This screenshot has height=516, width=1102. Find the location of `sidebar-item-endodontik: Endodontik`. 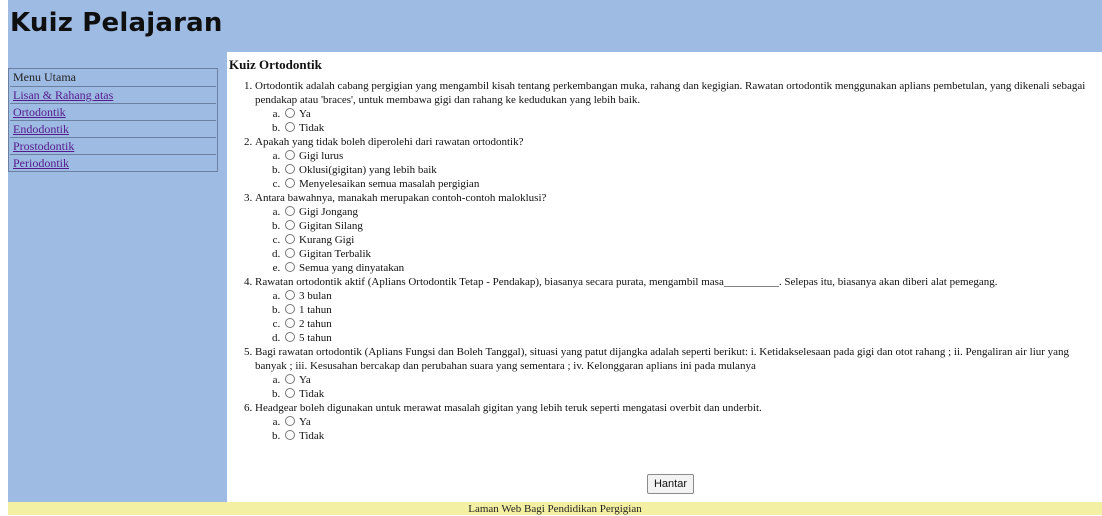

sidebar-item-endodontik: Endodontik is located at coordinates (113, 128).